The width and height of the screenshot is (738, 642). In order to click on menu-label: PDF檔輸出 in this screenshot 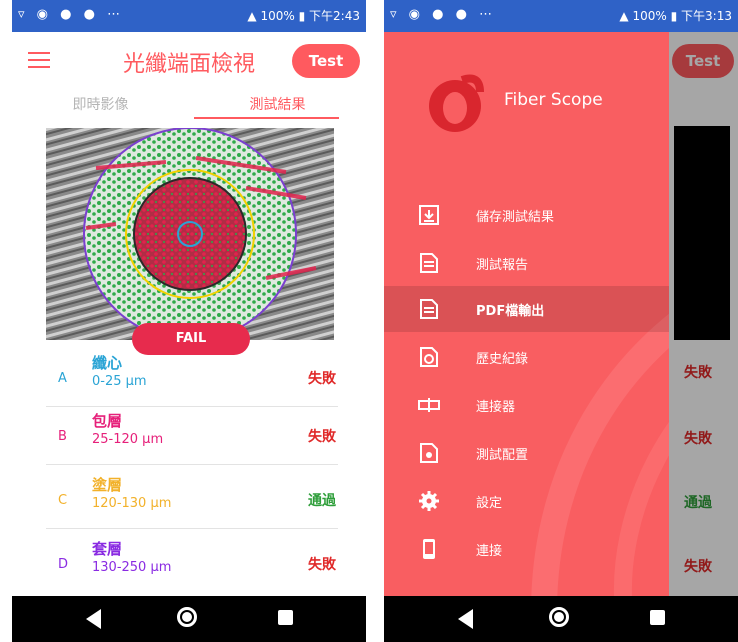, I will do `click(510, 311)`.